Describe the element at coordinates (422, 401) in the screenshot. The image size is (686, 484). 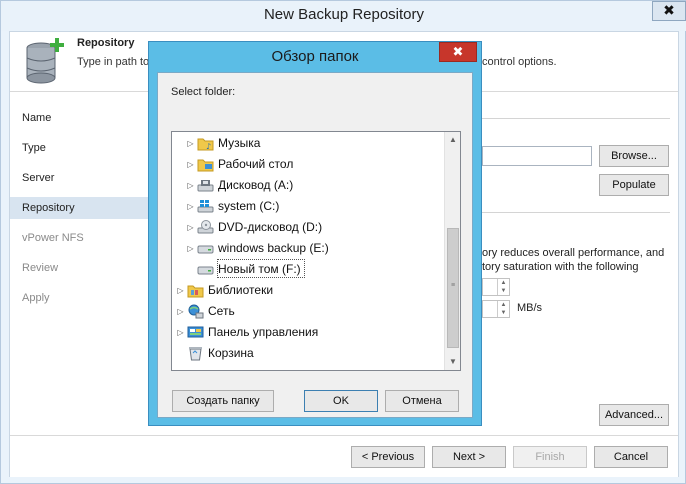
I see `dialog-cancel-button: Отмена` at that location.